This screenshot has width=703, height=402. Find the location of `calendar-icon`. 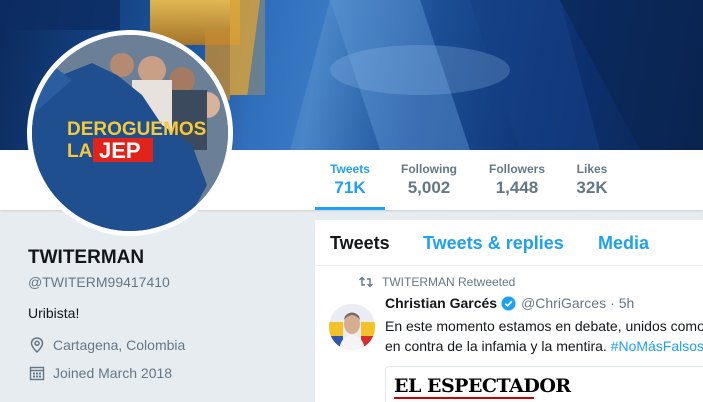

calendar-icon is located at coordinates (37, 373).